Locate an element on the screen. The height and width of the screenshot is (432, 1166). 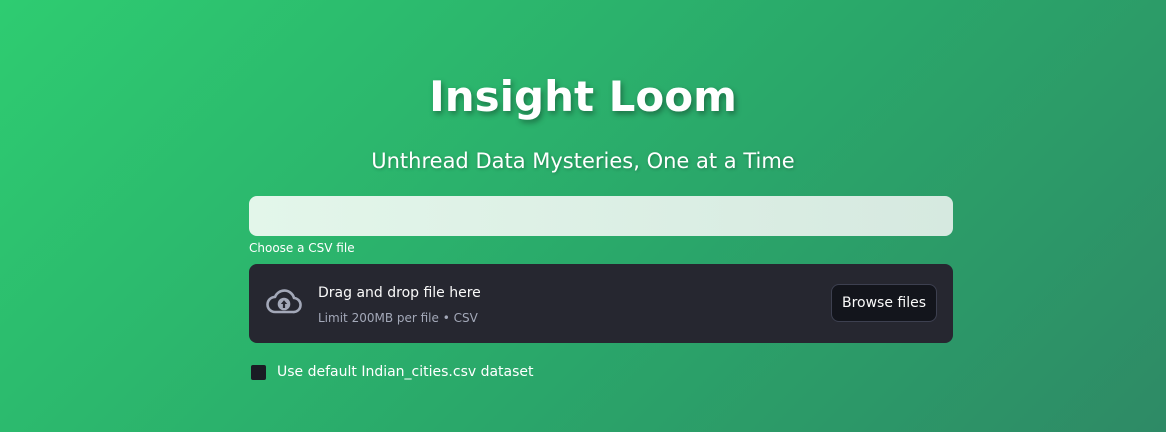
cloud-upload-icon is located at coordinates (284, 301).